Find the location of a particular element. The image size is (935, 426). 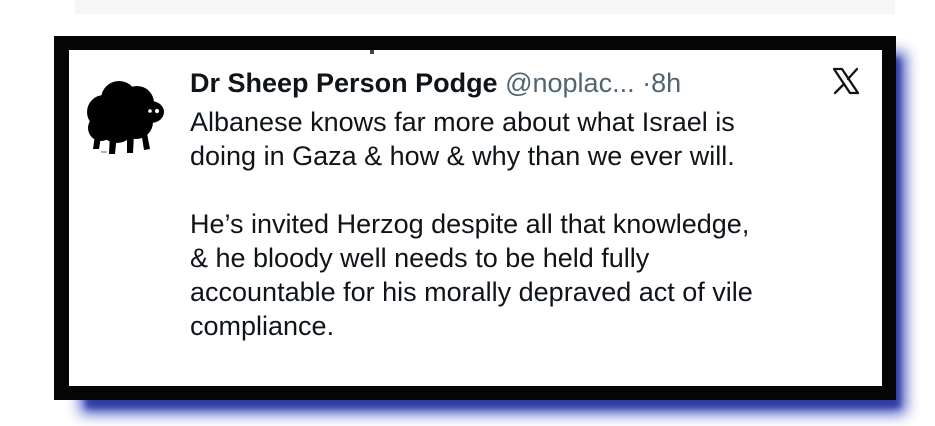

tweet-header: Dr Sheep Person Podge @noplac... ·8h is located at coordinates (435, 83).